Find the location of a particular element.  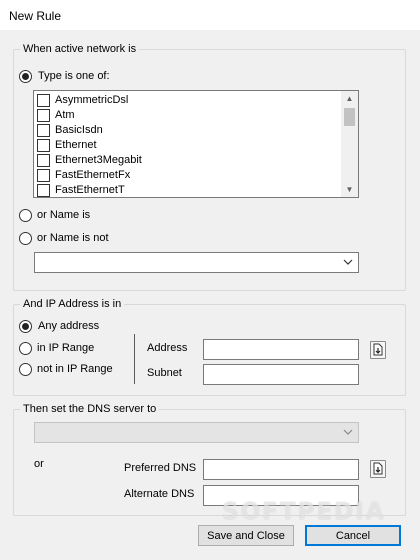

dns-server-combobox is located at coordinates (196, 432).